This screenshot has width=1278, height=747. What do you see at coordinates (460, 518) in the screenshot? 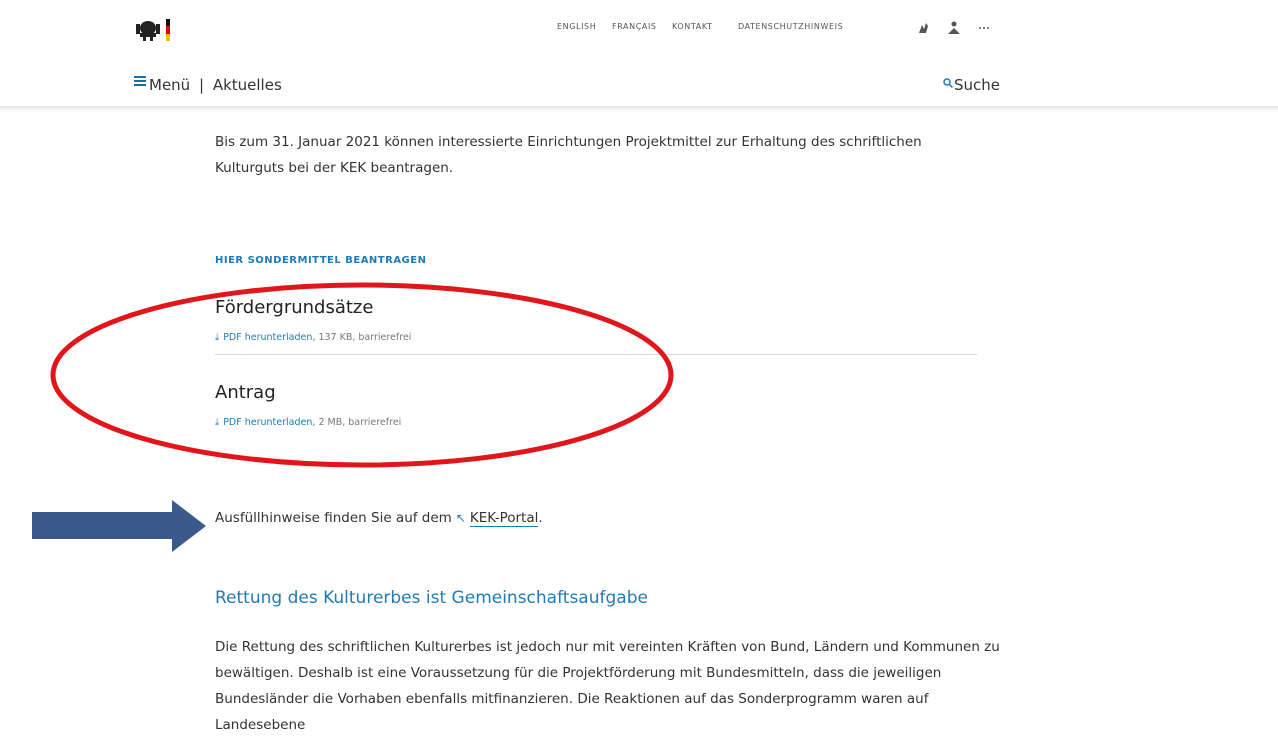
I see `external-link-icon: ↖` at bounding box center [460, 518].